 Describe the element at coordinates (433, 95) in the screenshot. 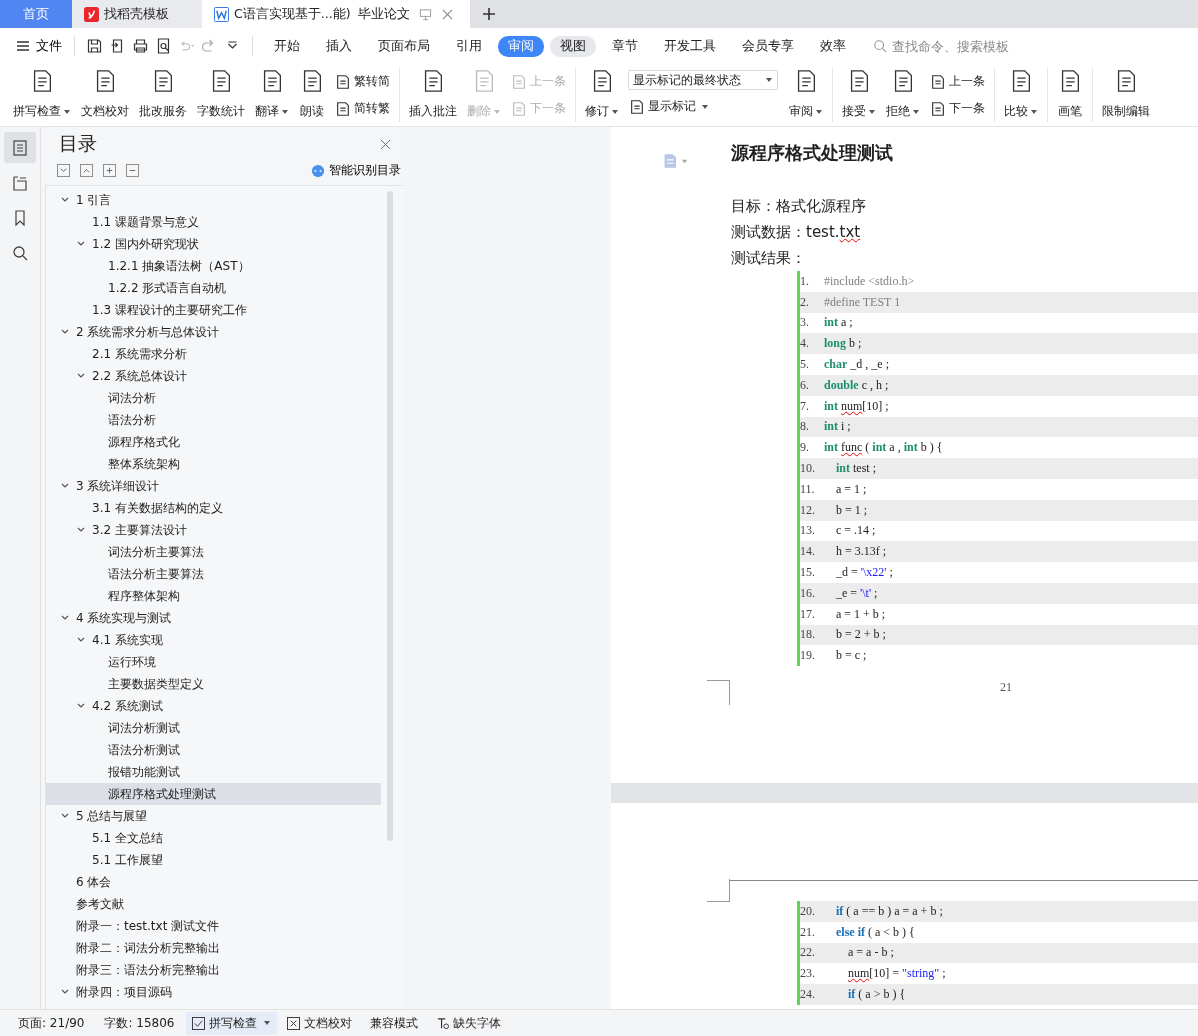

I see `ribbon-button: 插入批注` at that location.